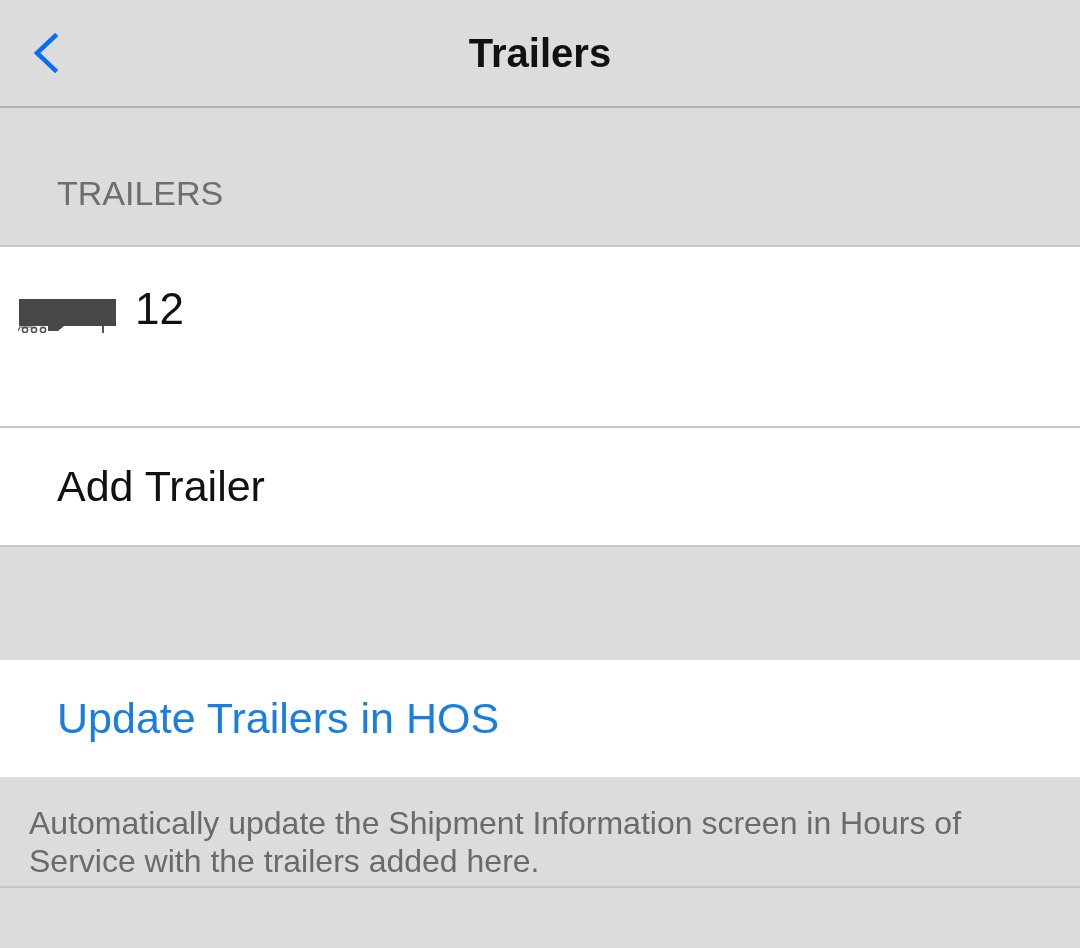  Describe the element at coordinates (496, 842) in the screenshot. I see `footer-note: Automatically update the Shipment Information screen in Hours of Service with the trailers added here.` at that location.